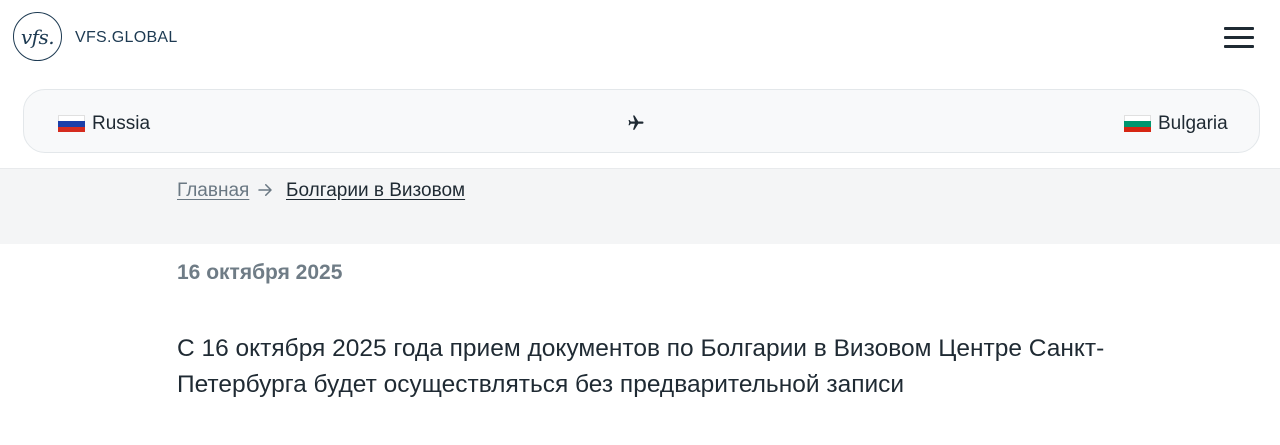  Describe the element at coordinates (375, 191) in the screenshot. I see `breadcrumb-current-link: Болгарии в Визовом` at that location.